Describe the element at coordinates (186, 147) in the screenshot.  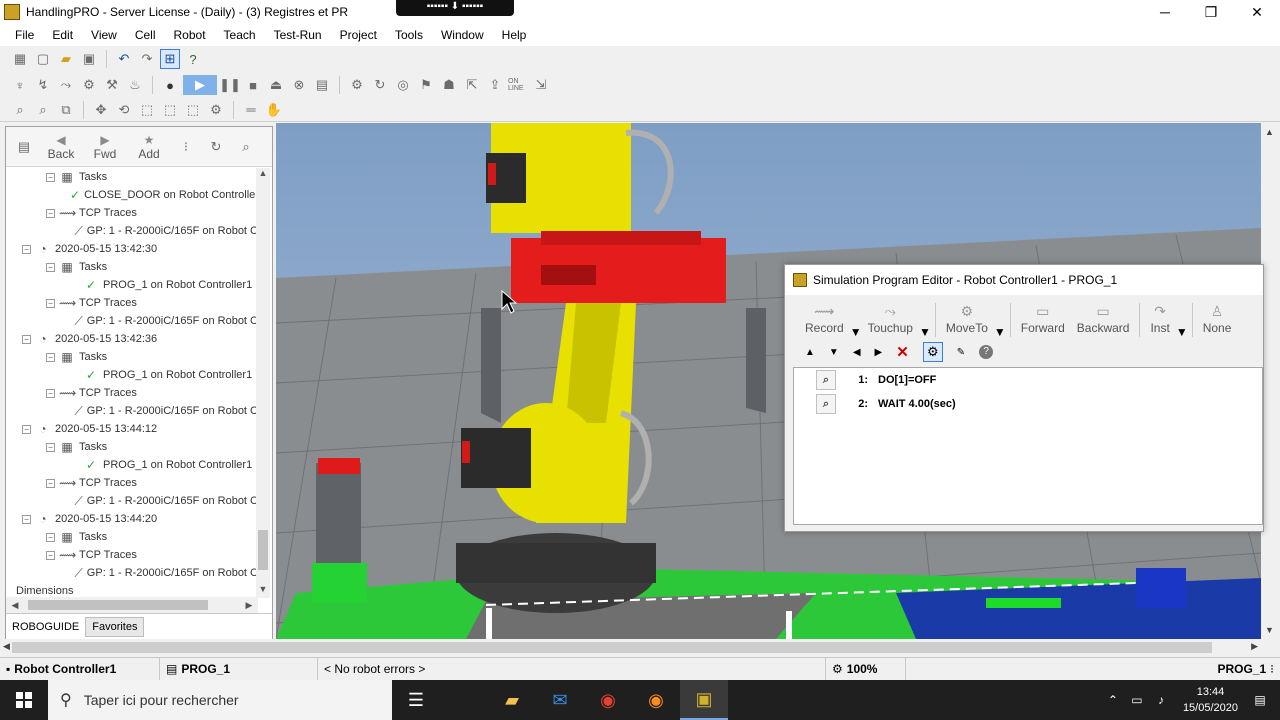
I see `tree-options-icon: ⁝` at that location.